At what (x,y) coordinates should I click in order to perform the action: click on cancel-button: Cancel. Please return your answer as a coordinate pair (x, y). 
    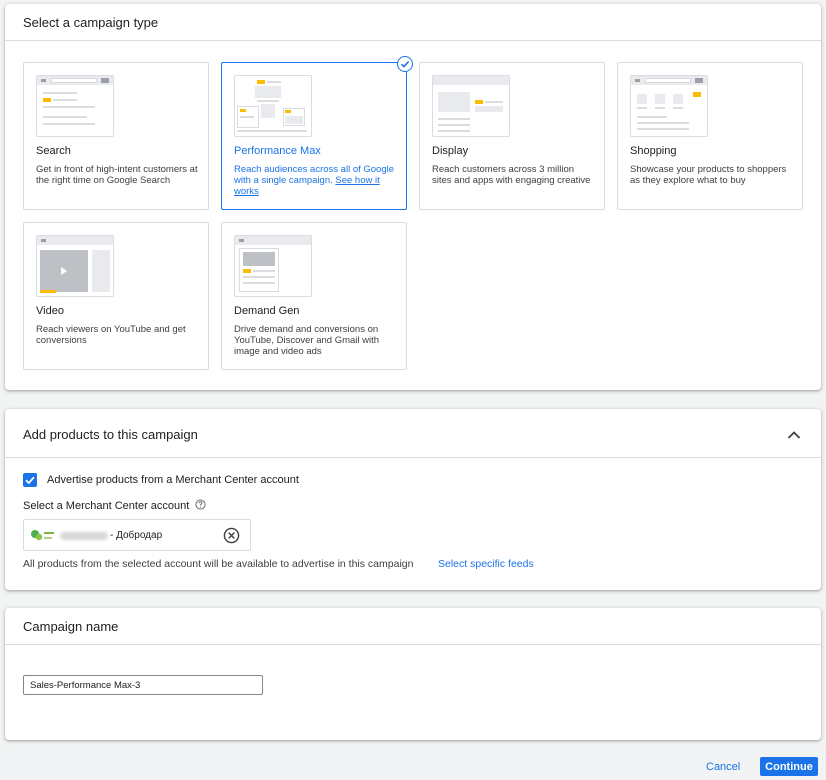
    Looking at the image, I should click on (723, 767).